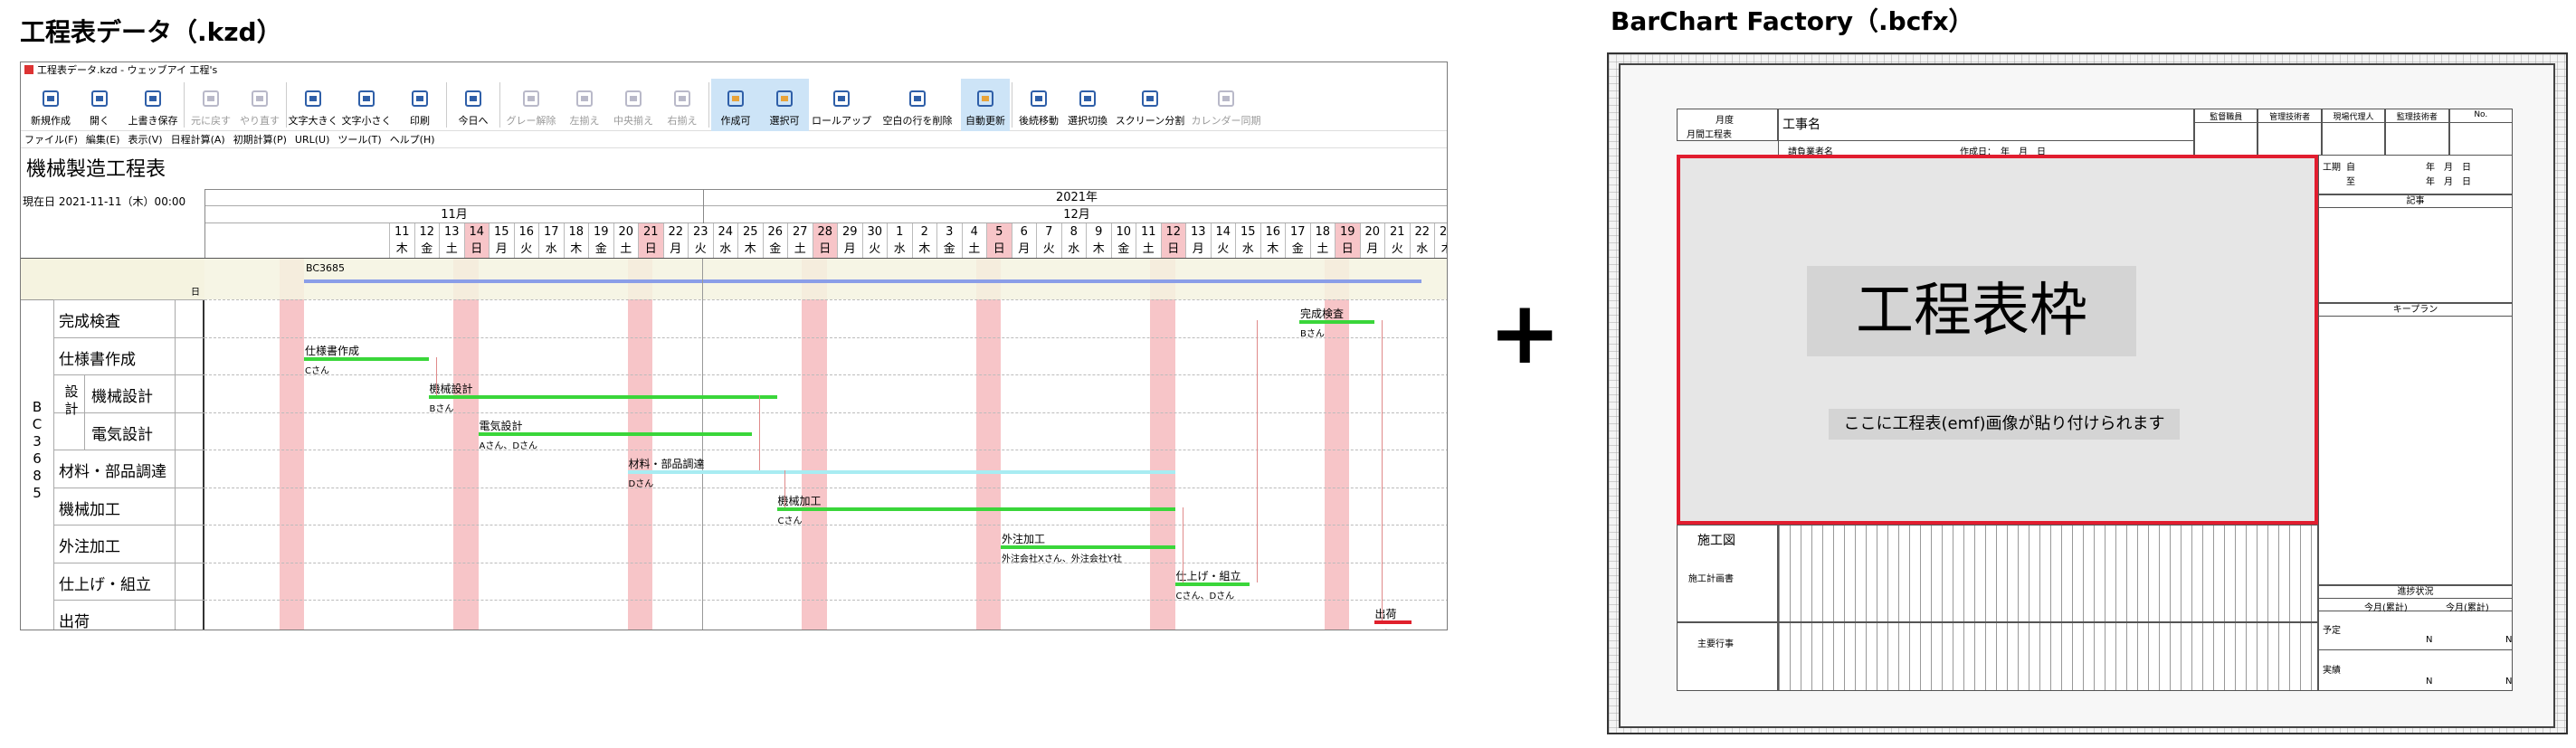 The height and width of the screenshot is (748, 2576). Describe the element at coordinates (825, 232) in the screenshot. I see `day-cell: 28` at that location.